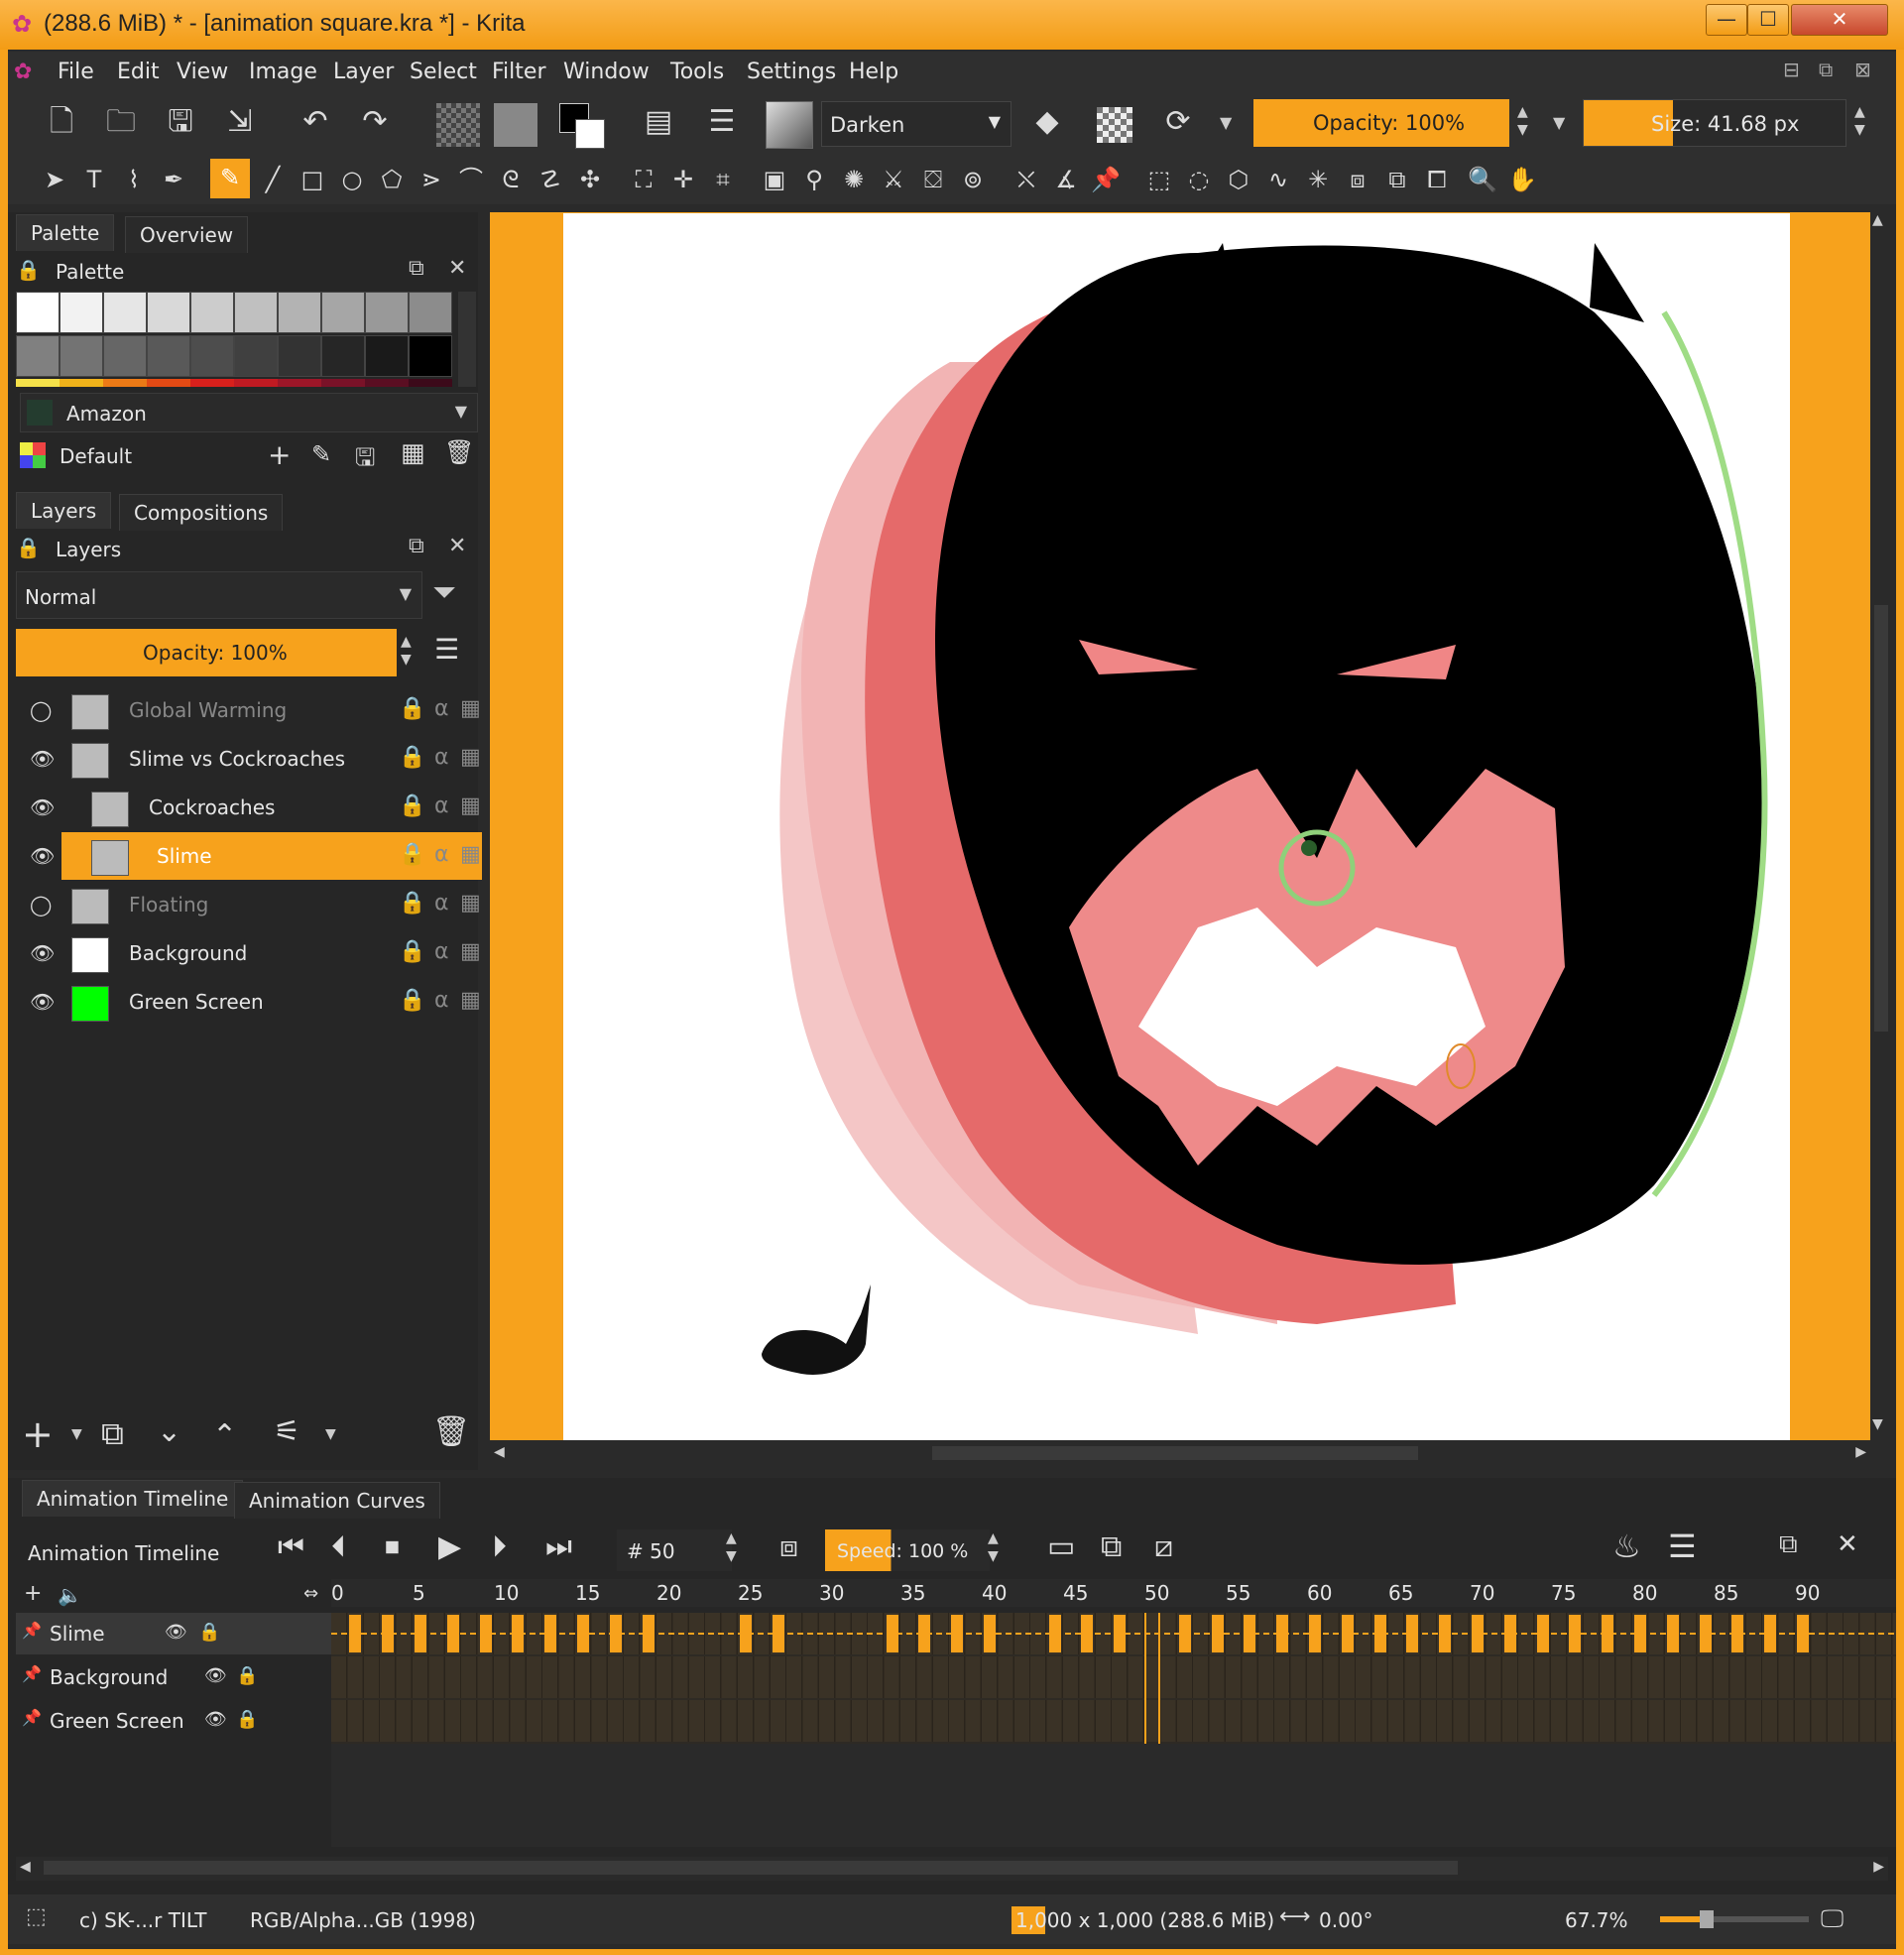  What do you see at coordinates (1768, 20) in the screenshot?
I see `maximize-button: ☐` at bounding box center [1768, 20].